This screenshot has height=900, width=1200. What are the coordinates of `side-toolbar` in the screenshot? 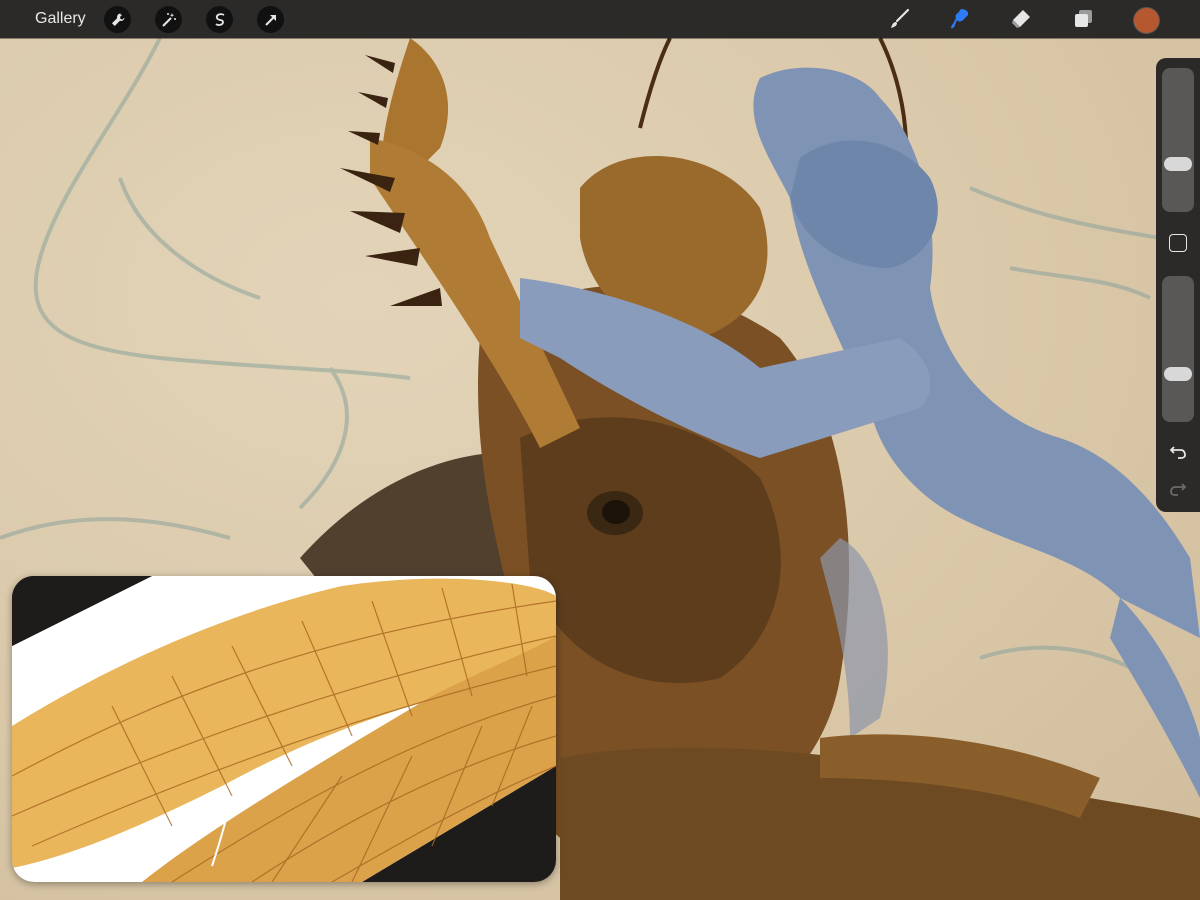 It's located at (1178, 285).